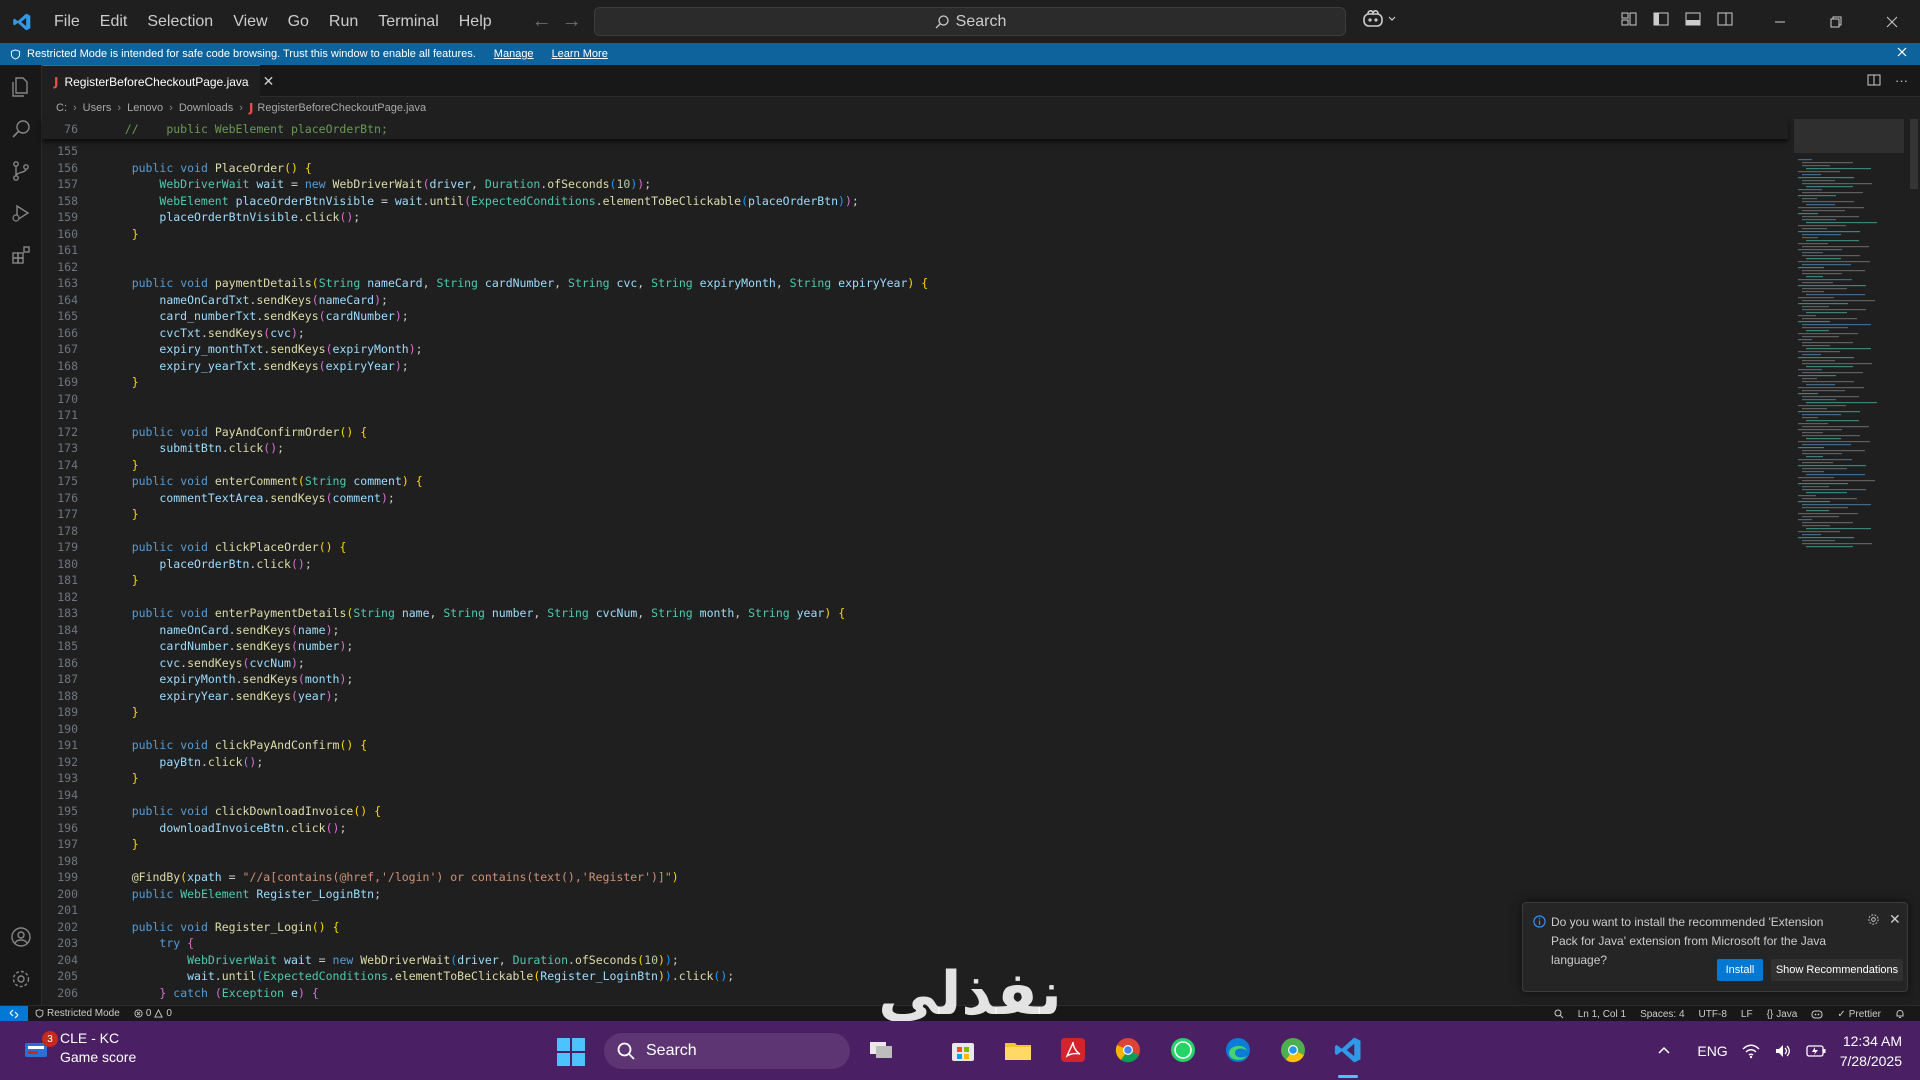 The image size is (1920, 1080). What do you see at coordinates (514, 54) in the screenshot?
I see `manage-link: Manage` at bounding box center [514, 54].